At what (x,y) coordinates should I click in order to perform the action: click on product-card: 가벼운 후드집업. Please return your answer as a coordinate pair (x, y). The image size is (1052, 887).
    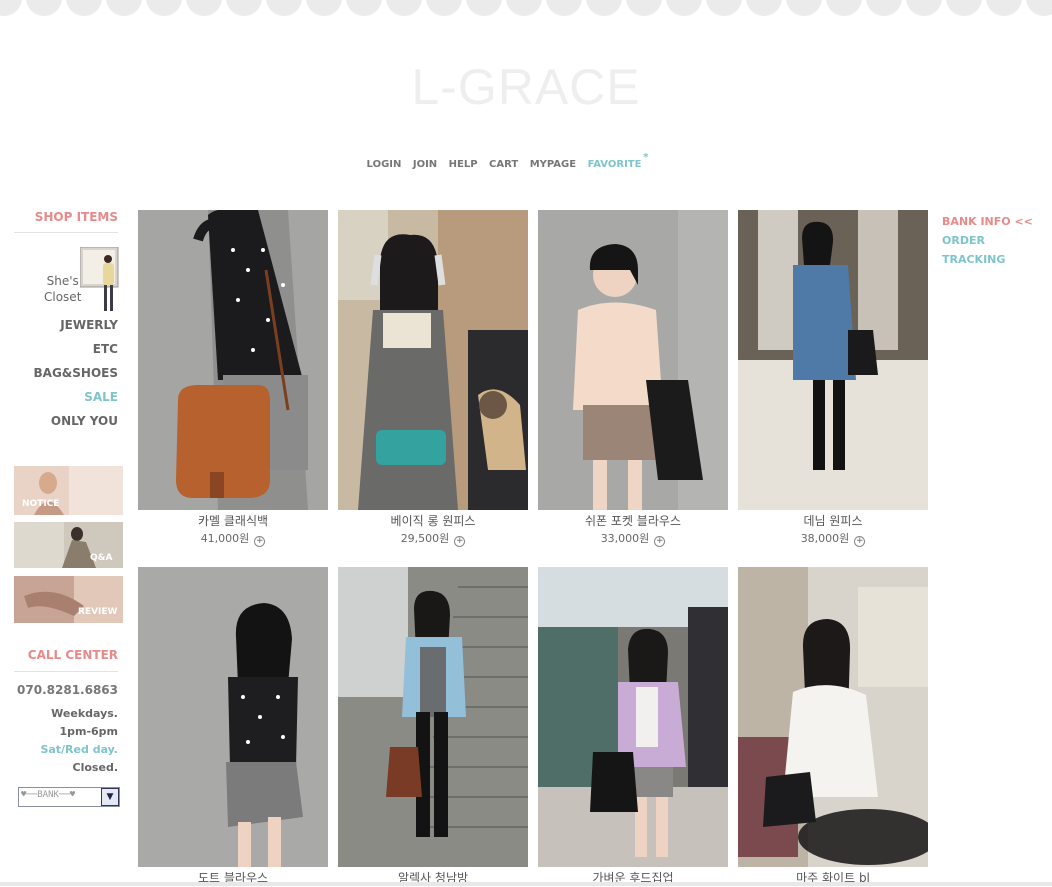
    Looking at the image, I should click on (633, 727).